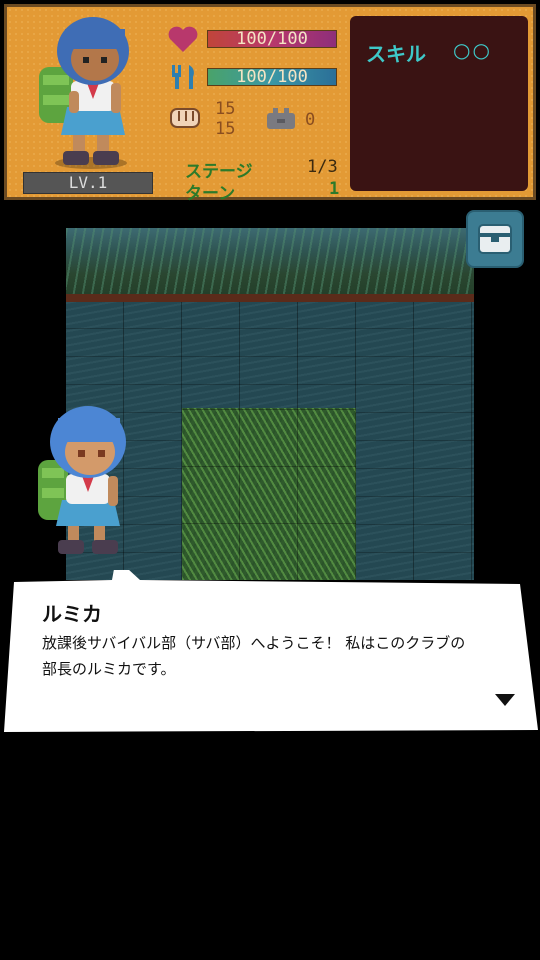 Image resolution: width=540 pixels, height=960 pixels. I want to click on dialog-line-1: 放課後サバイバル部（サバ部）へようこそ！ 私はこのクラブの, so click(254, 643).